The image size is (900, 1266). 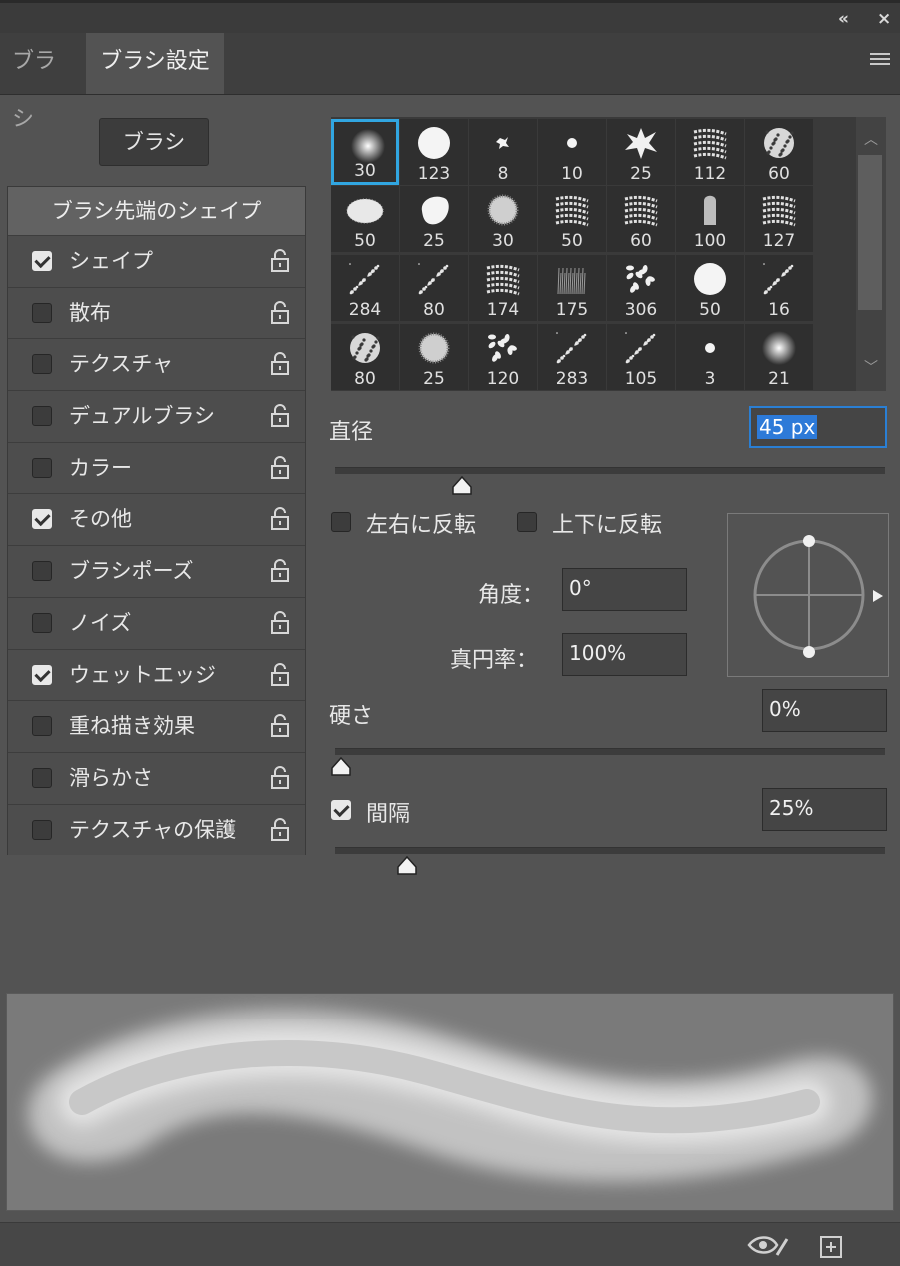 I want to click on spacing-checkbox, so click(x=341, y=810).